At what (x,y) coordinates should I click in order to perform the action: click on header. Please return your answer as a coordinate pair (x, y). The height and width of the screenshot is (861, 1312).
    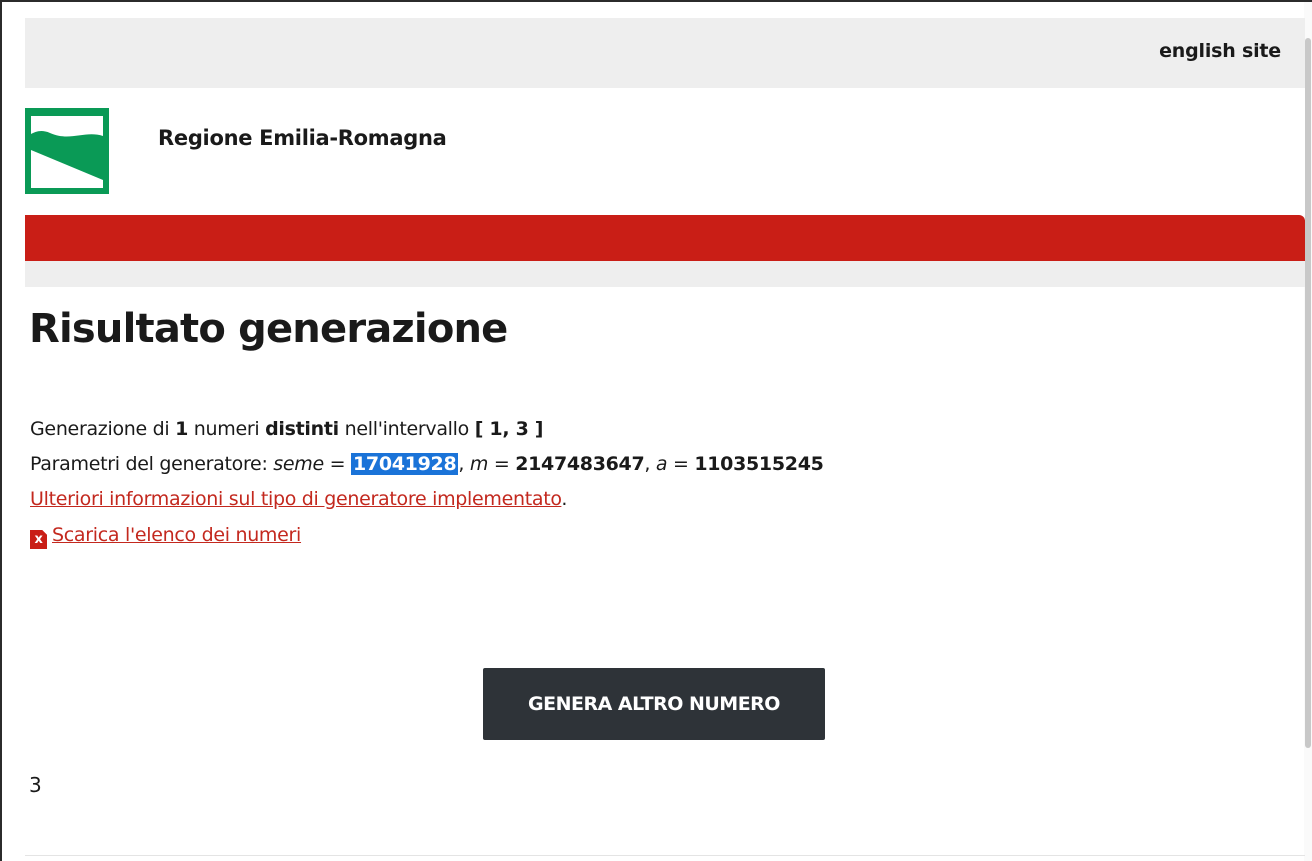
    Looking at the image, I should click on (665, 151).